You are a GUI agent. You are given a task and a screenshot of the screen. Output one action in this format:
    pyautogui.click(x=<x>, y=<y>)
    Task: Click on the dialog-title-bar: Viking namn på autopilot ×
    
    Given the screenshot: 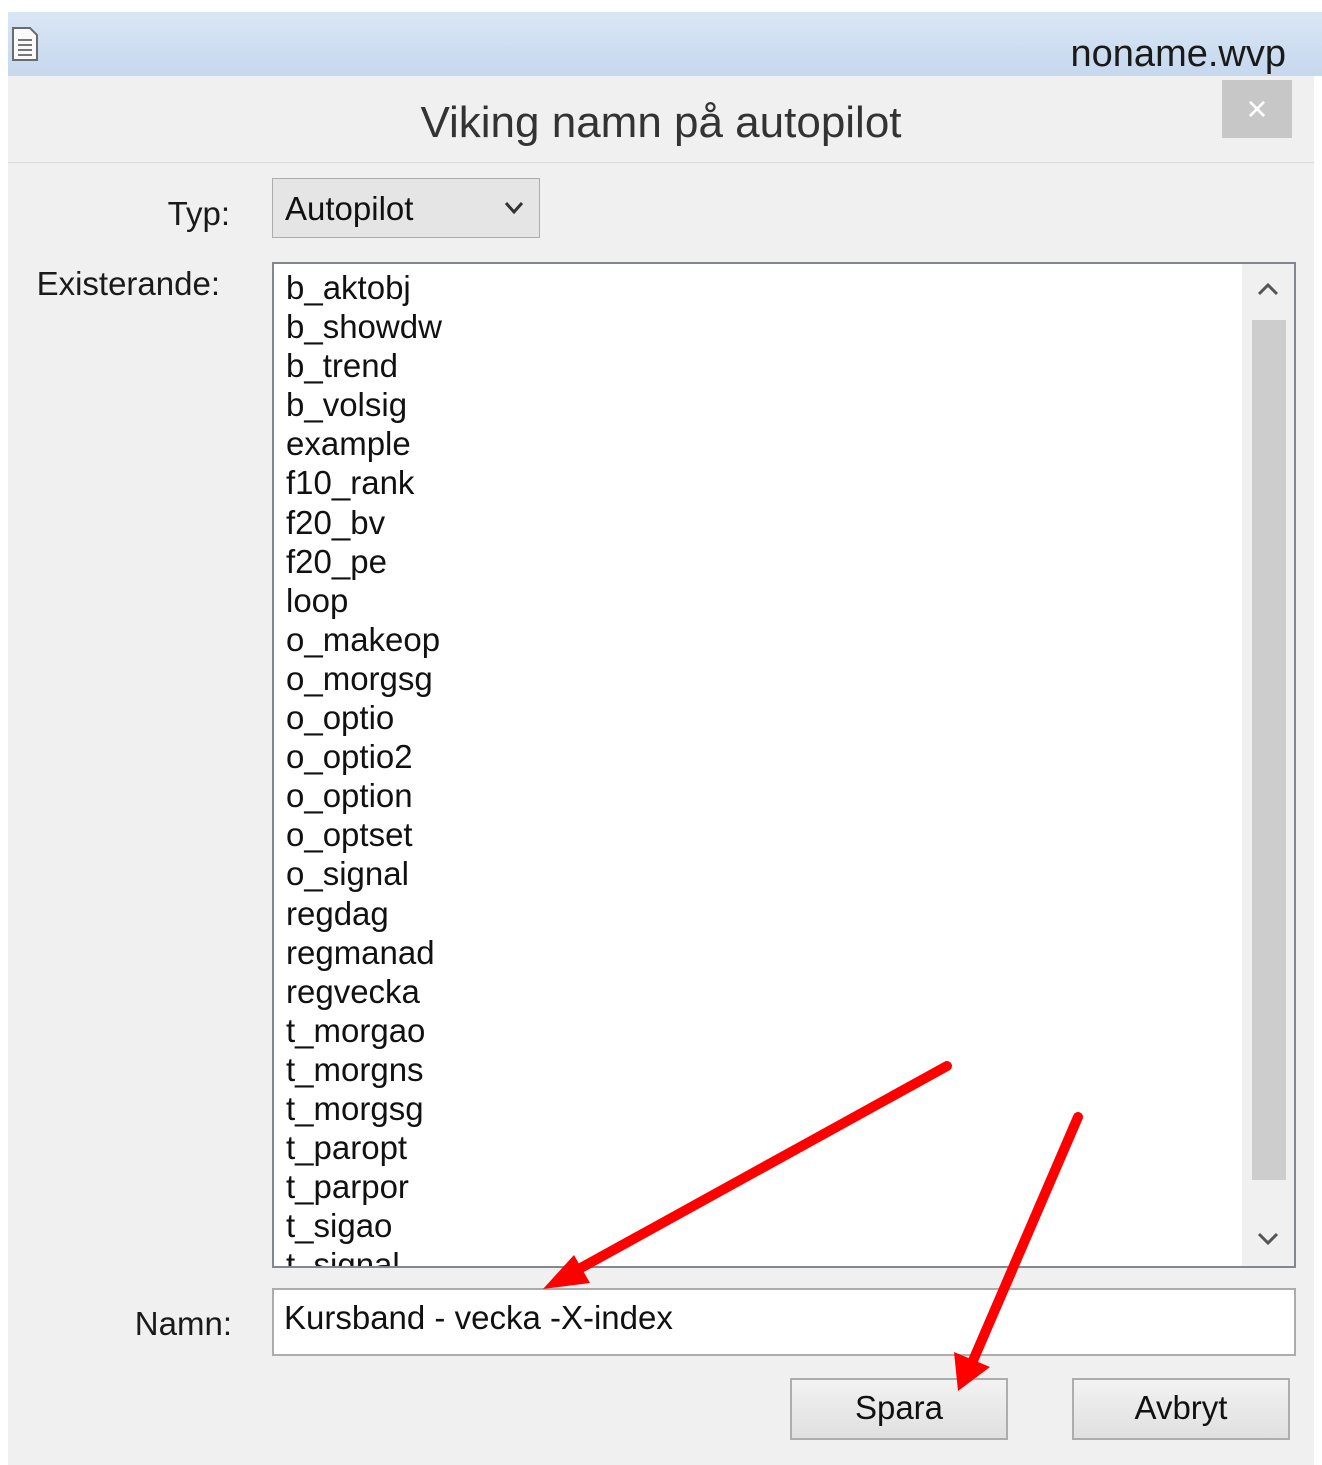 What is the action you would take?
    pyautogui.click(x=661, y=119)
    